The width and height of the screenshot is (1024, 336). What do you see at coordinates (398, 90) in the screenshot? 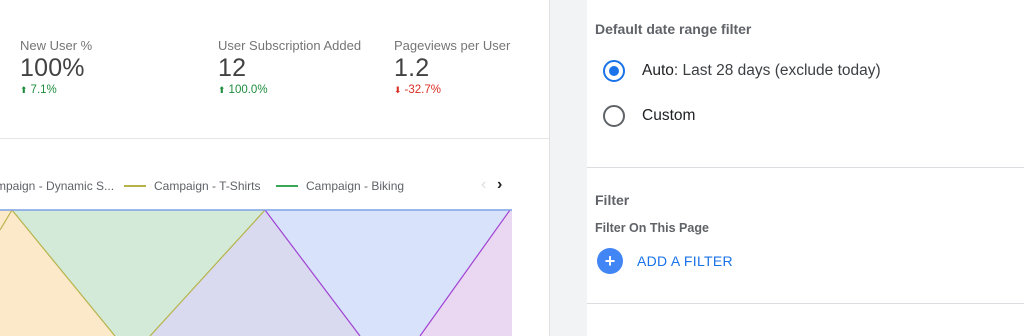
I see `arrow-down-icon: ⬇` at bounding box center [398, 90].